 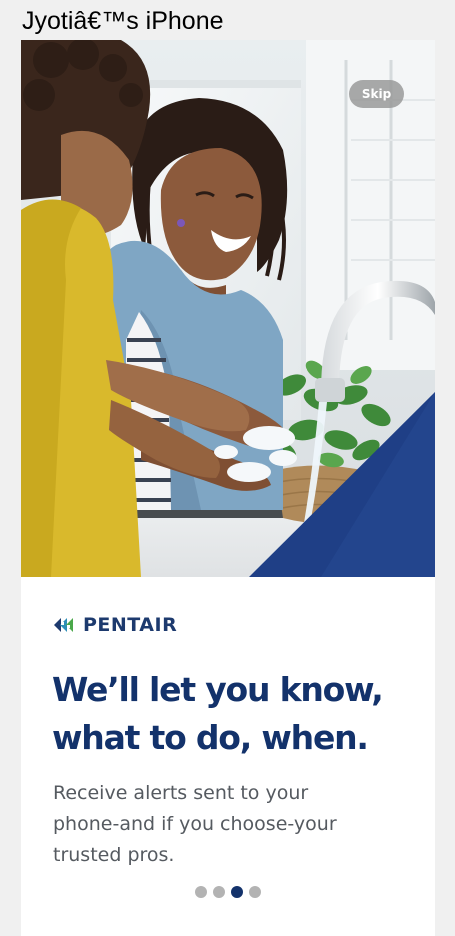 I want to click on headline: We’ll let you know, what to do, when., so click(x=242, y=714).